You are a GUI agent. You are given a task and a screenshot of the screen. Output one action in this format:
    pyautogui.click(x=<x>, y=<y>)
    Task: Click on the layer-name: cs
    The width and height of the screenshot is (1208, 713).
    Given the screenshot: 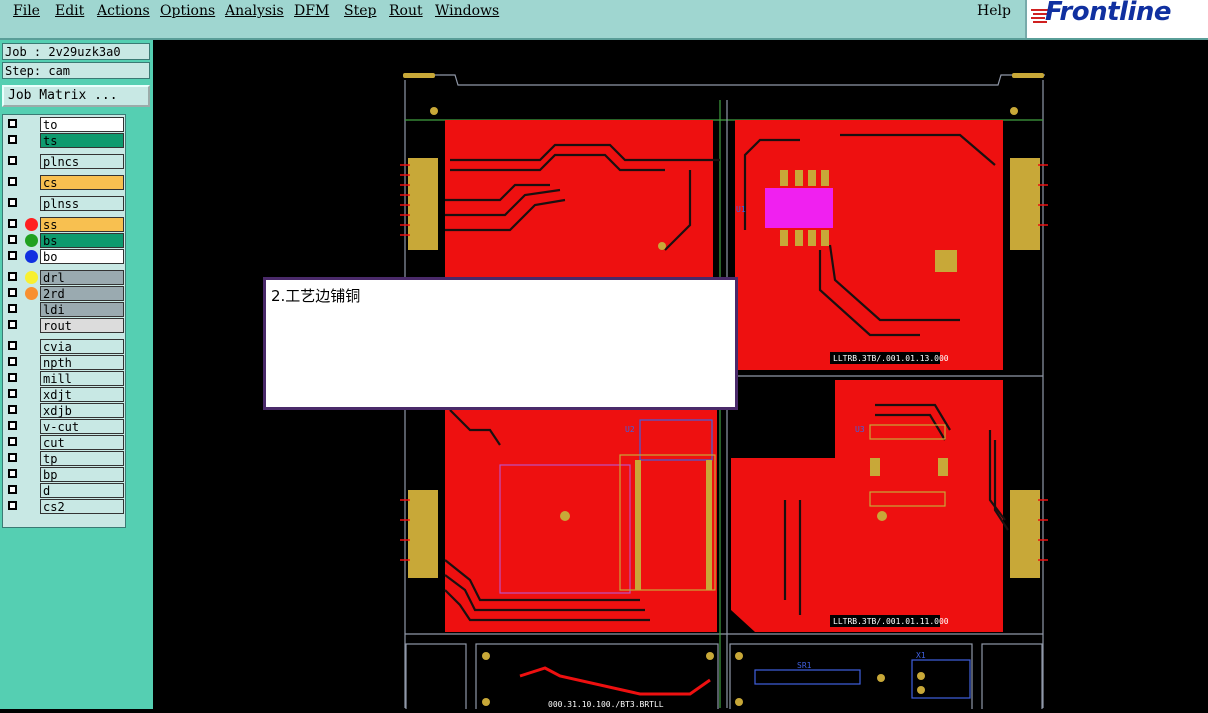 What is the action you would take?
    pyautogui.click(x=82, y=182)
    